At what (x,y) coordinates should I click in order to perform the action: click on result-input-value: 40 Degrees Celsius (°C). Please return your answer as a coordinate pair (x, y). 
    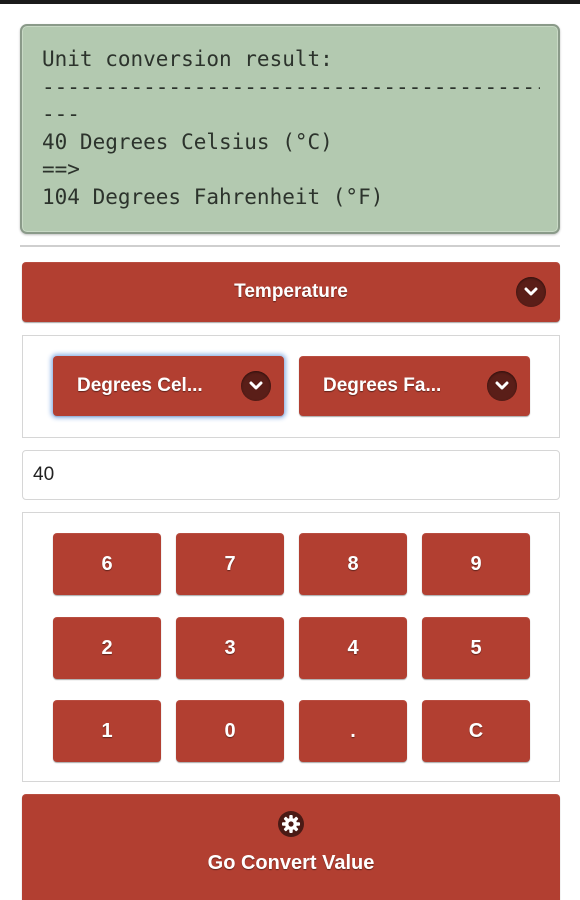
    Looking at the image, I should click on (187, 141).